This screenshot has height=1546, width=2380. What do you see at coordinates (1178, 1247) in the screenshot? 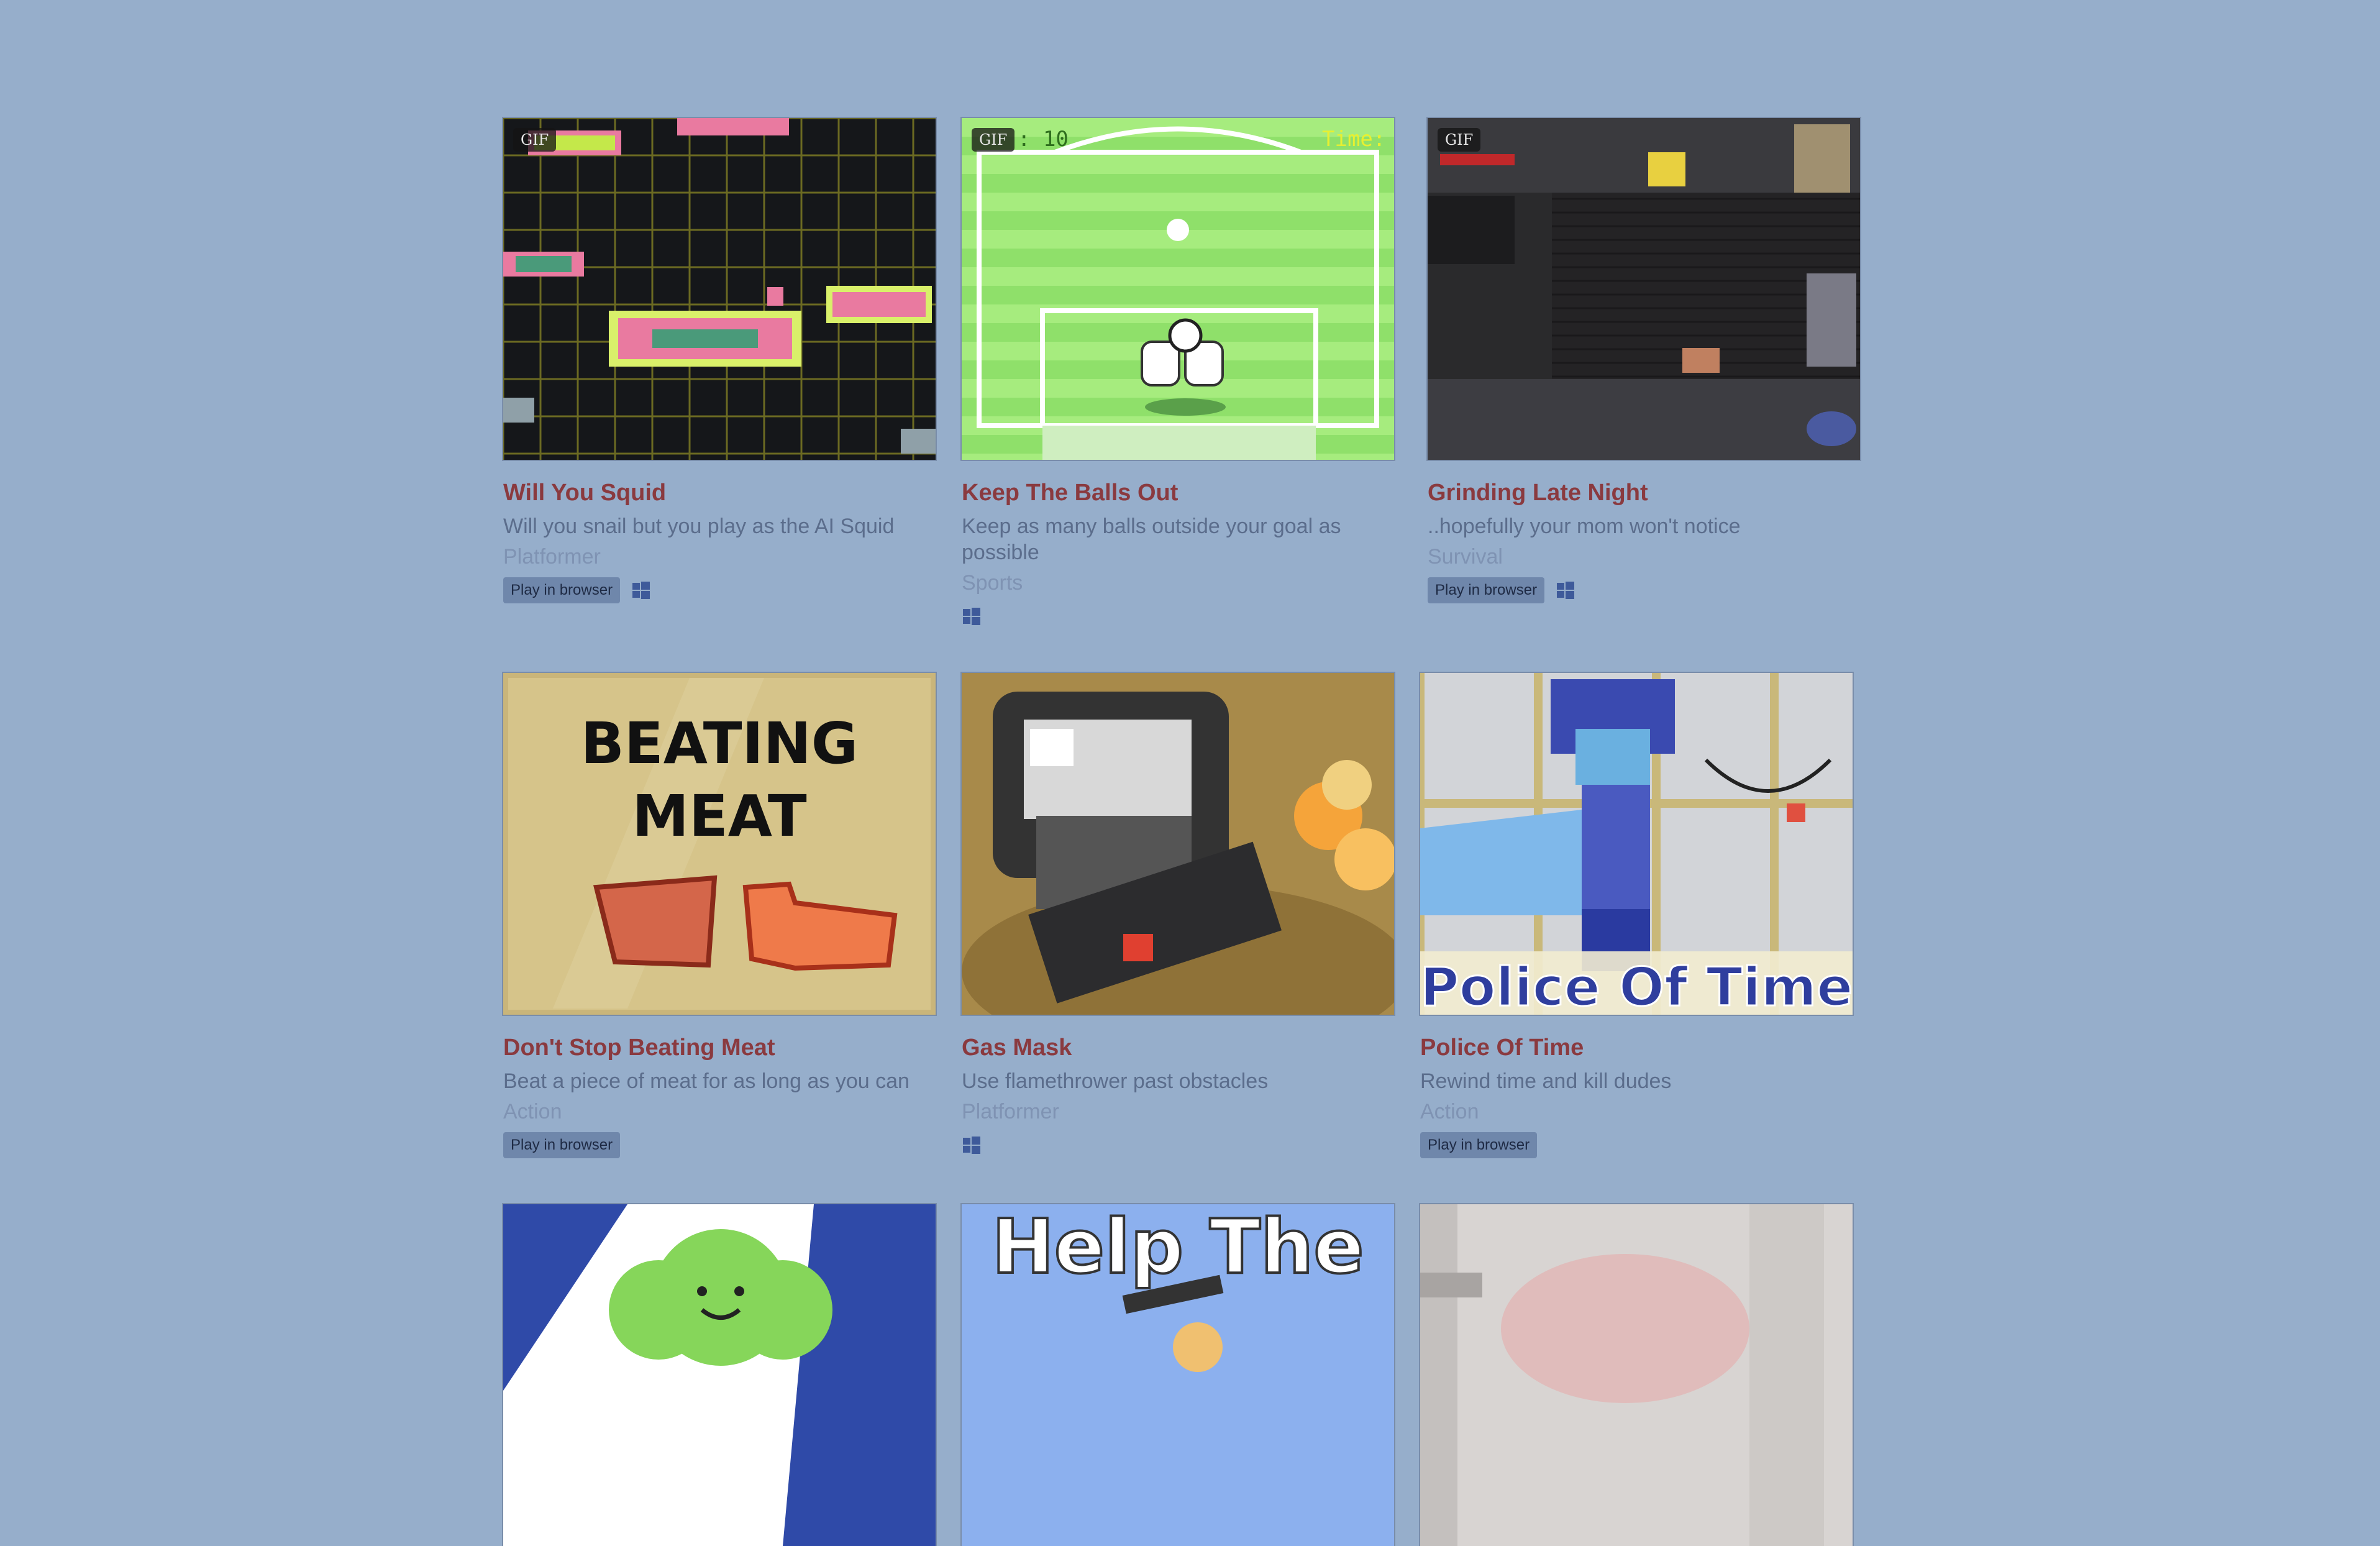
I see `svg-text: Help The` at bounding box center [1178, 1247].